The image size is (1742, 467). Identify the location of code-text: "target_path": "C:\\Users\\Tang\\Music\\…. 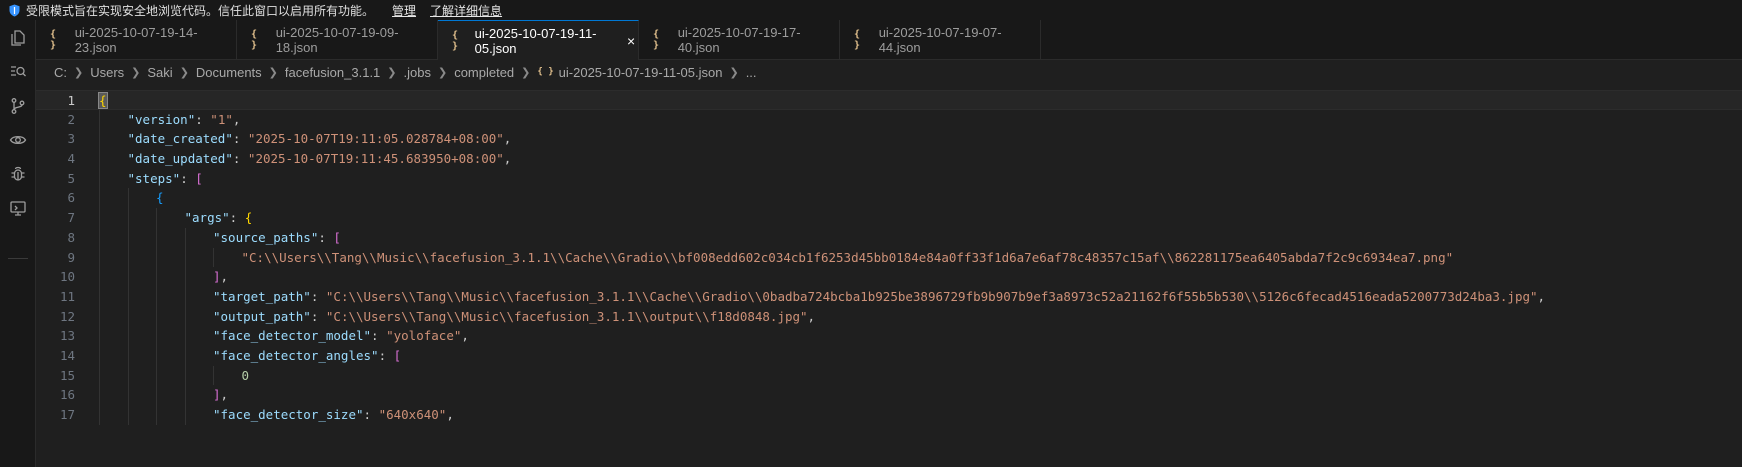
(879, 297).